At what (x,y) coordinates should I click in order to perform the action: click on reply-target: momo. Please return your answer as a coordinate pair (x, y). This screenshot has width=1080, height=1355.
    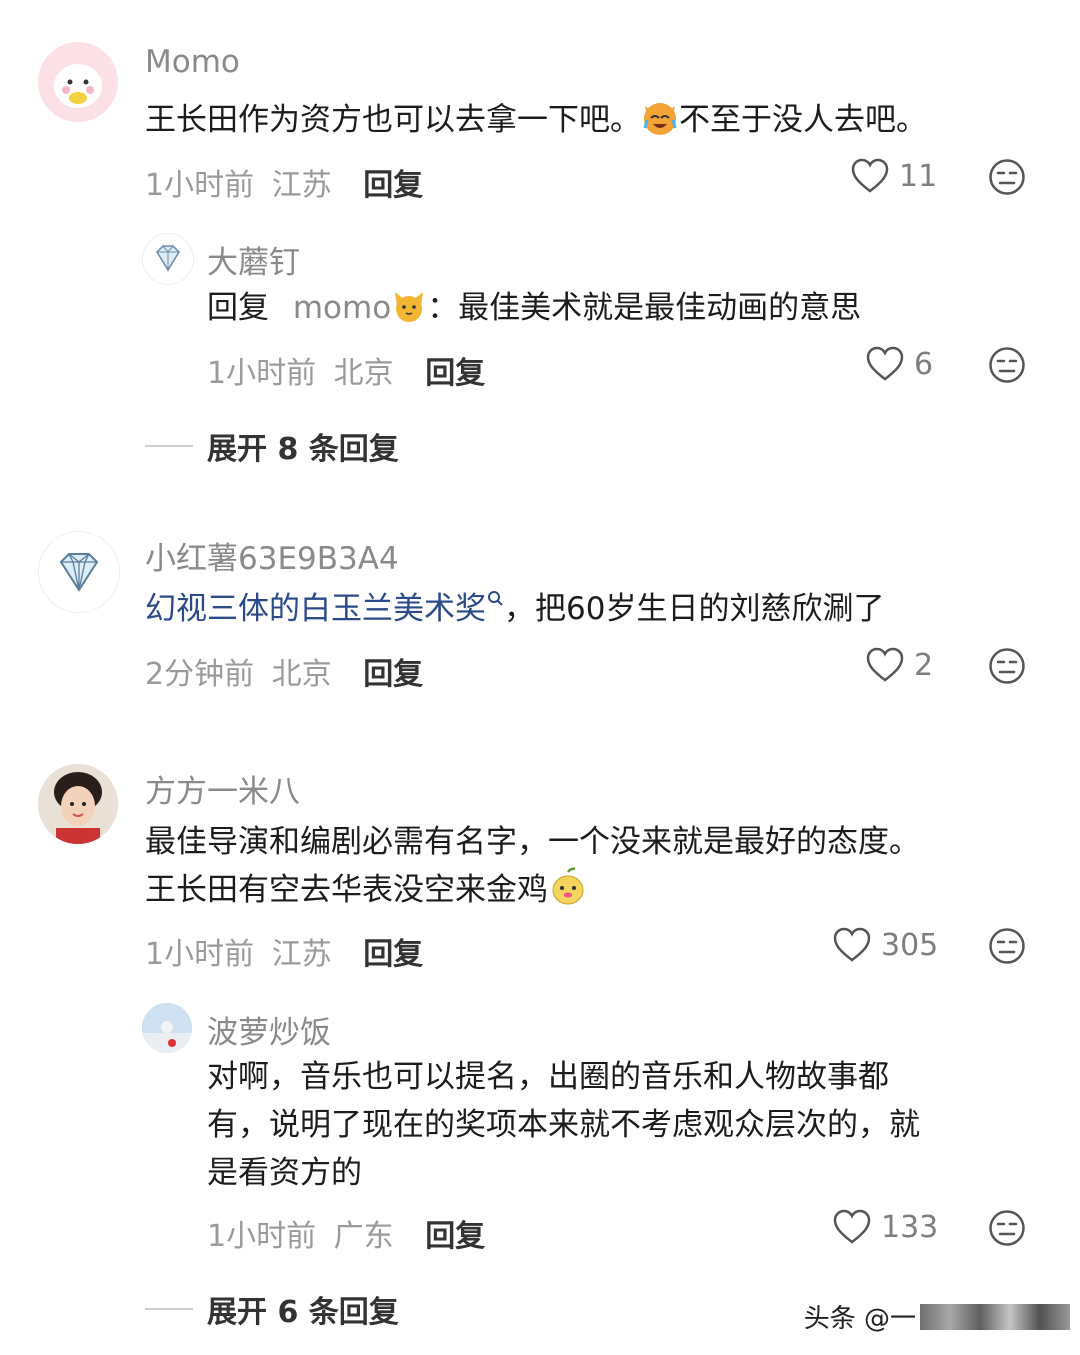
    Looking at the image, I should click on (342, 308).